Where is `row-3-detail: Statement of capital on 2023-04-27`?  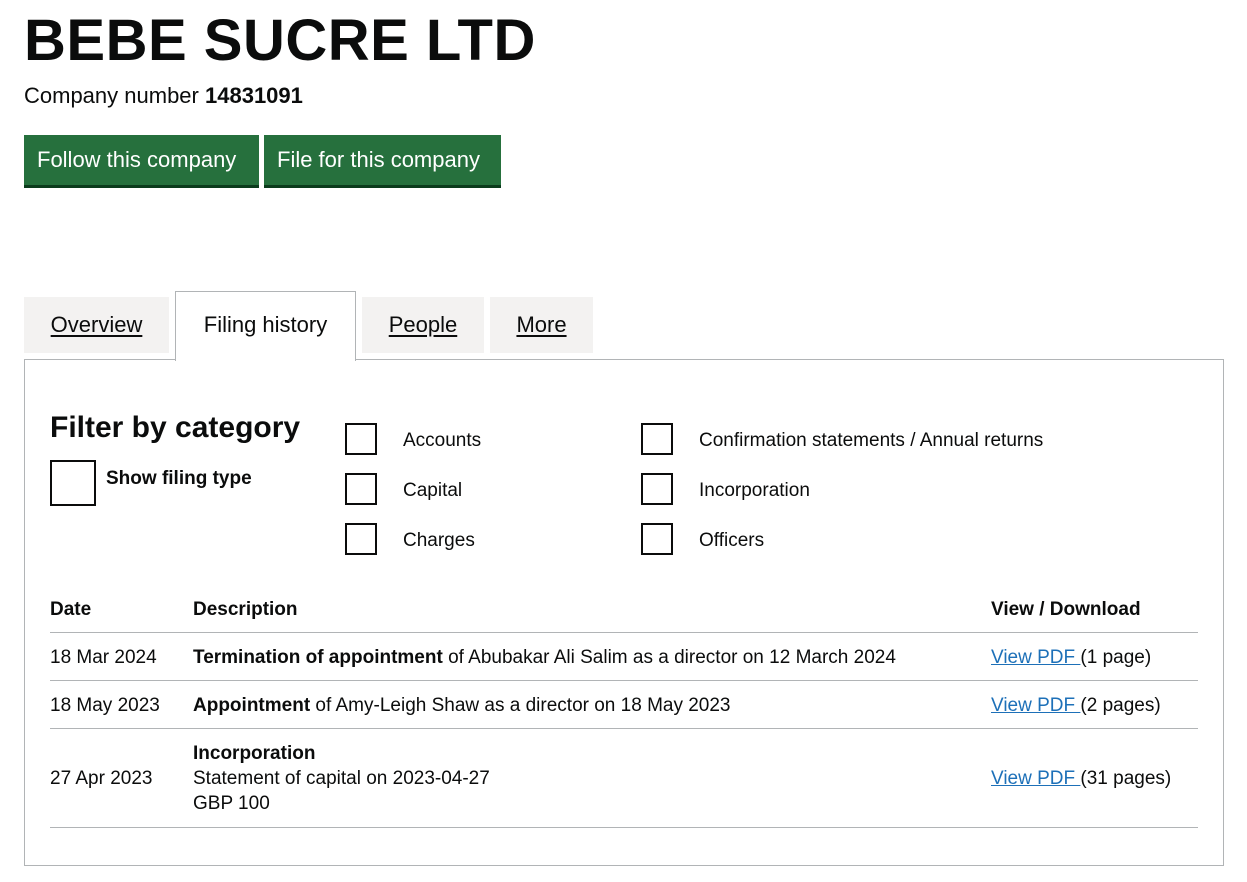 row-3-detail: Statement of capital on 2023-04-27 is located at coordinates (341, 778).